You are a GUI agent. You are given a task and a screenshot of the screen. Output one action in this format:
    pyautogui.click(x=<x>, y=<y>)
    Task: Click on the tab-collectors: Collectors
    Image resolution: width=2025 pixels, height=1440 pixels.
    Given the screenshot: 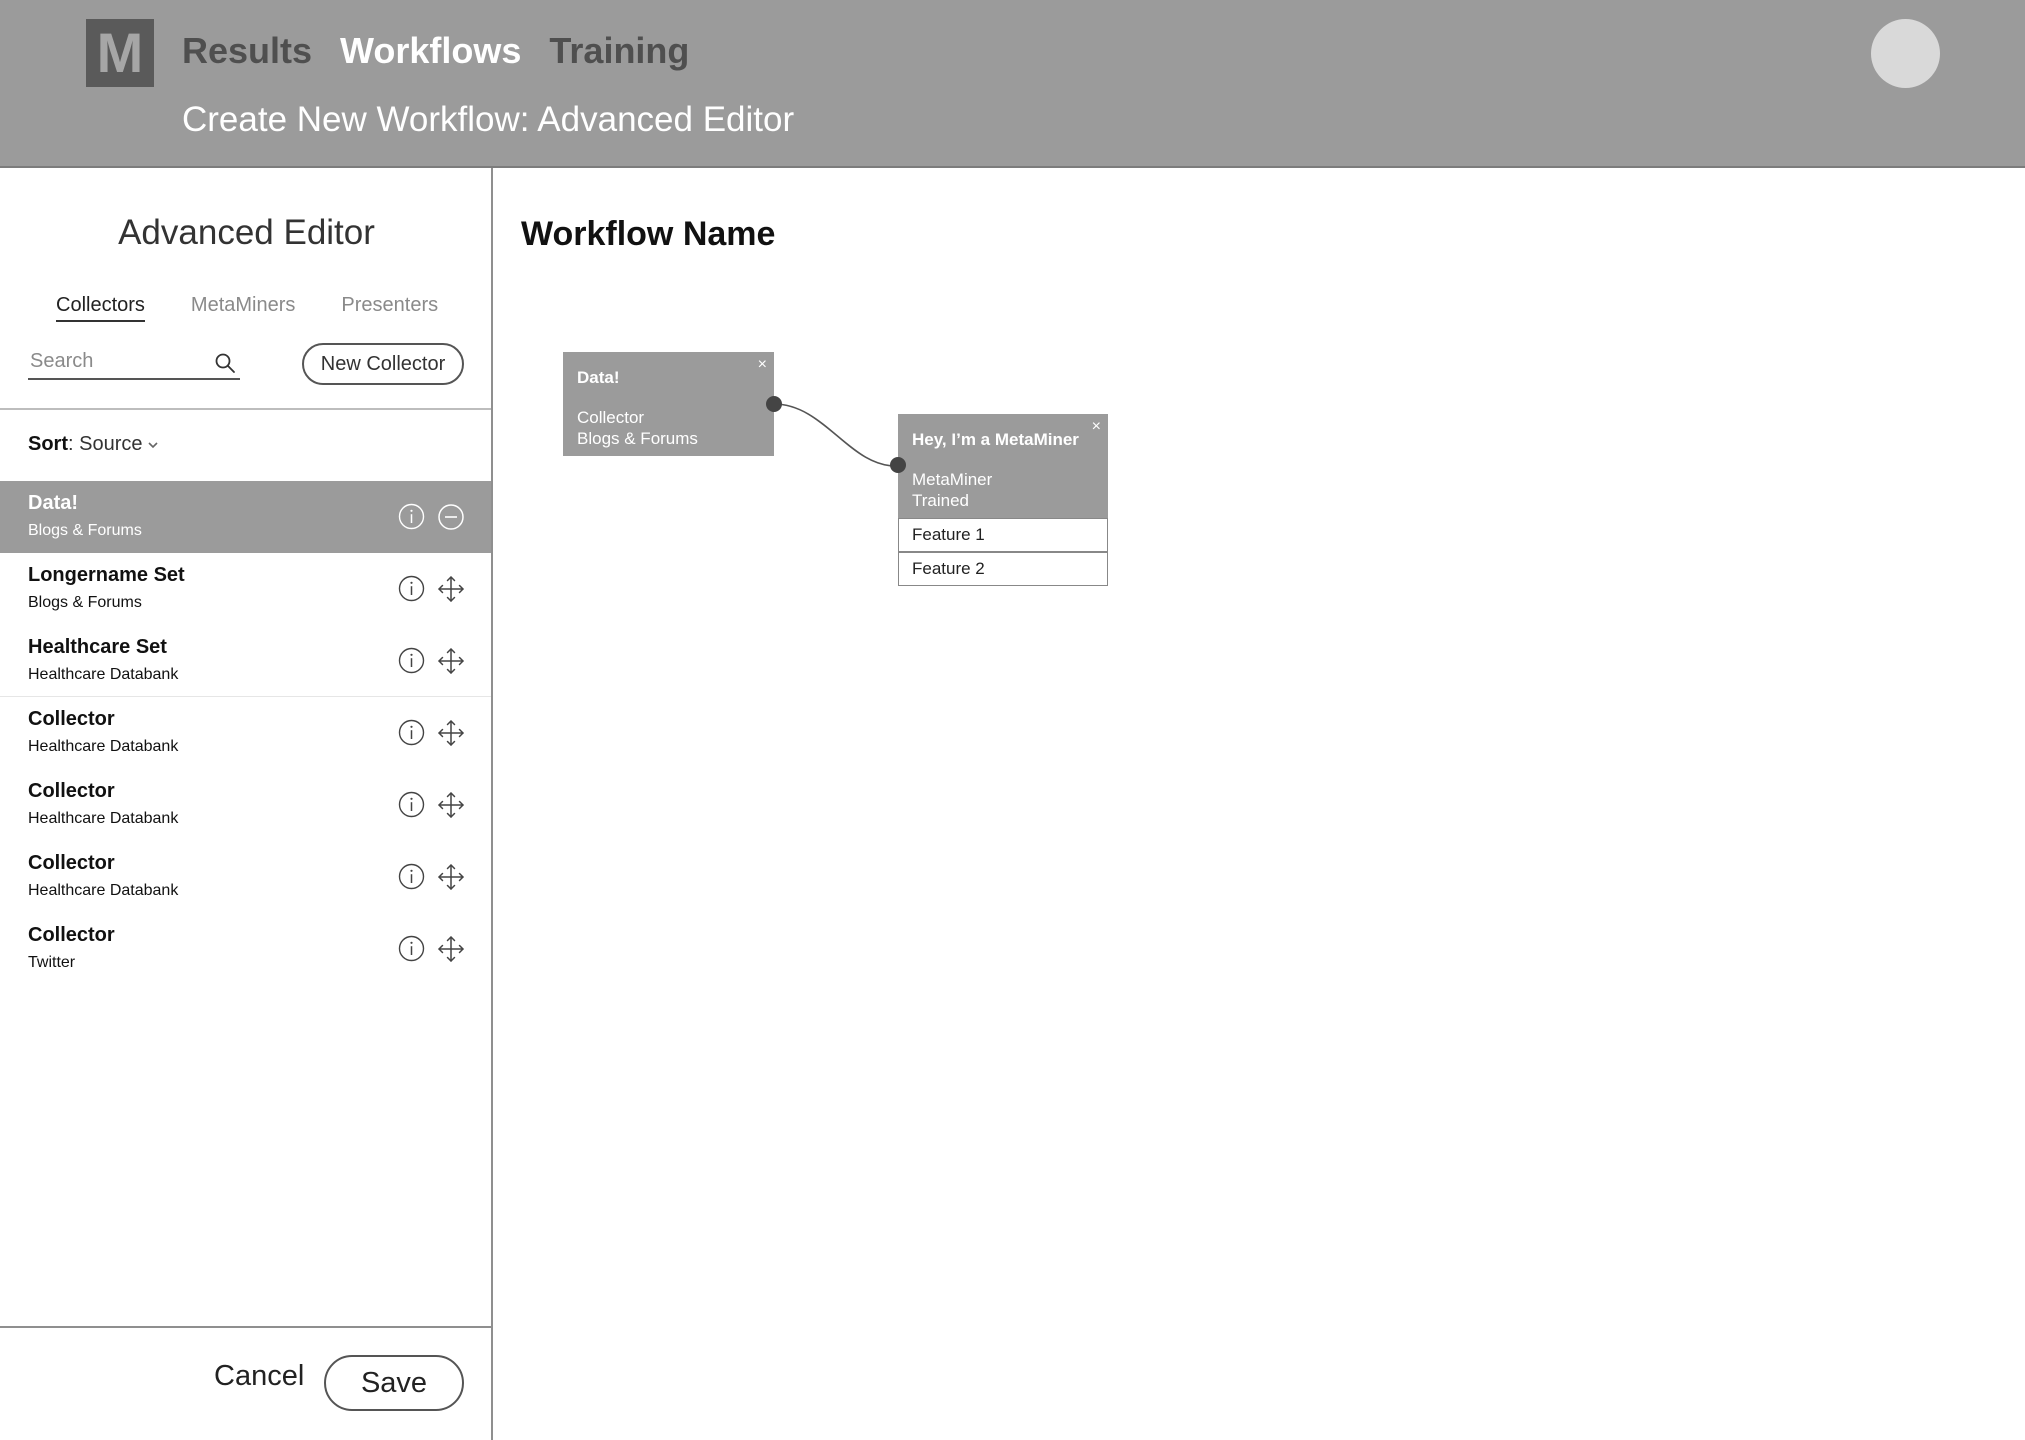 What is the action you would take?
    pyautogui.click(x=100, y=308)
    